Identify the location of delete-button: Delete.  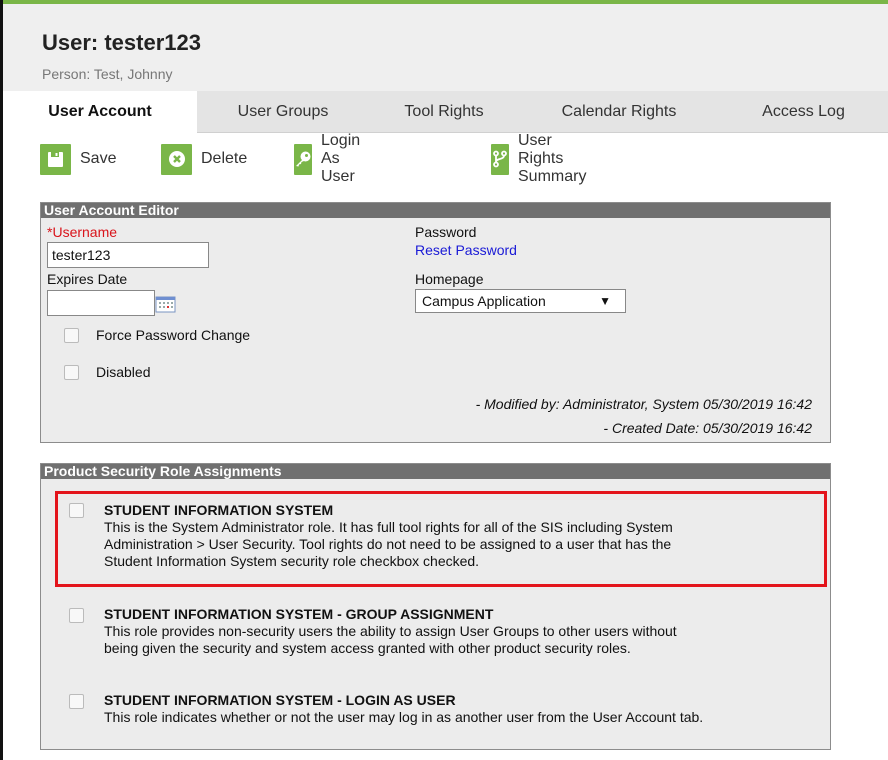
(204, 159).